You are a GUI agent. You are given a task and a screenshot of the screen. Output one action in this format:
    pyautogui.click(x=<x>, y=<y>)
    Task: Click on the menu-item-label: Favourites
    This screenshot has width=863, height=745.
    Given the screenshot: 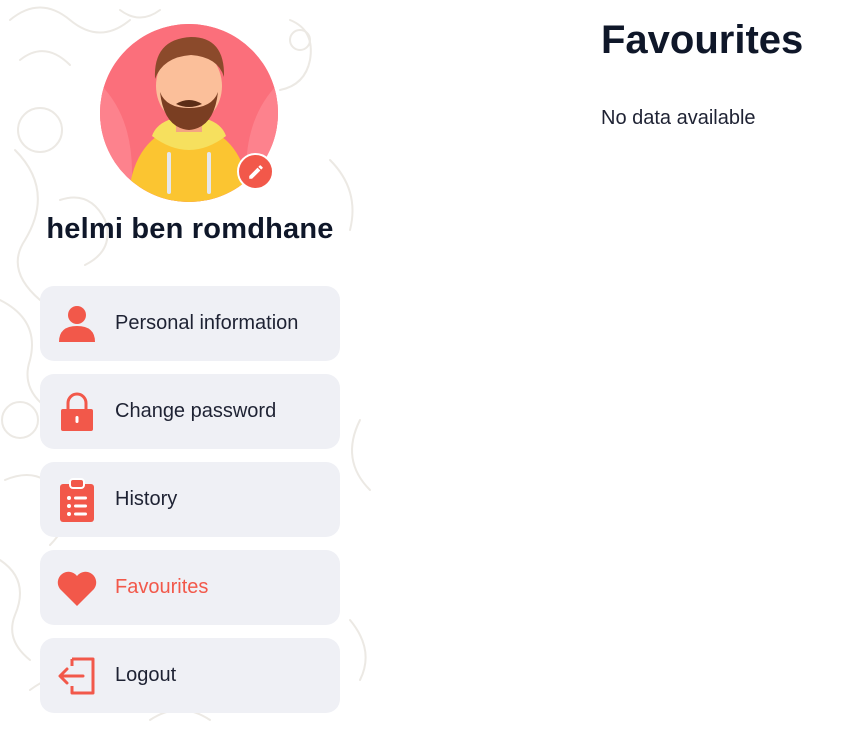 What is the action you would take?
    pyautogui.click(x=162, y=587)
    